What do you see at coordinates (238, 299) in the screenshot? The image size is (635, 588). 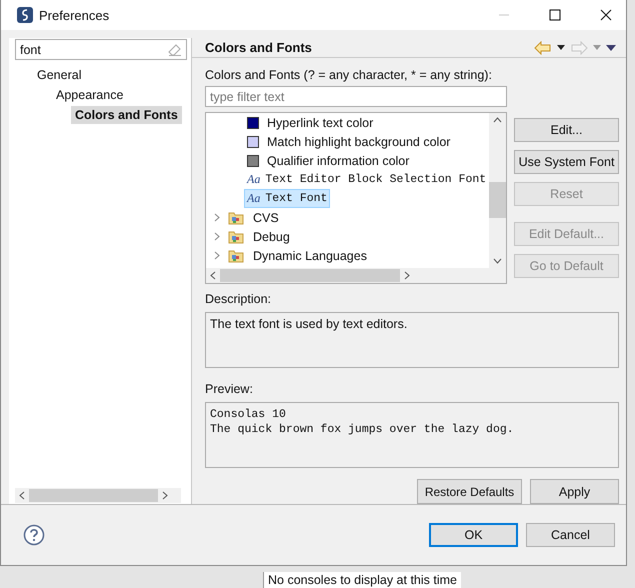 I see `description-label: Description:` at bounding box center [238, 299].